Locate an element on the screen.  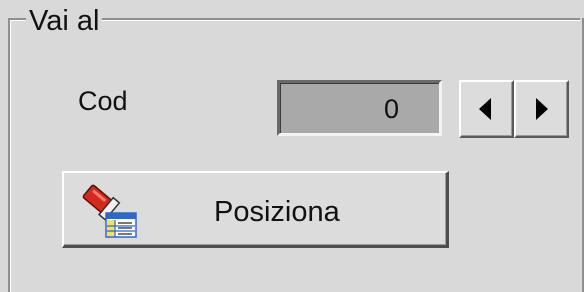
previous-button is located at coordinates (486, 109).